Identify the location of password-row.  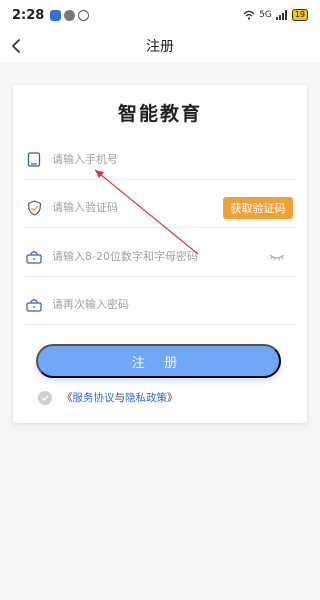
(160, 257).